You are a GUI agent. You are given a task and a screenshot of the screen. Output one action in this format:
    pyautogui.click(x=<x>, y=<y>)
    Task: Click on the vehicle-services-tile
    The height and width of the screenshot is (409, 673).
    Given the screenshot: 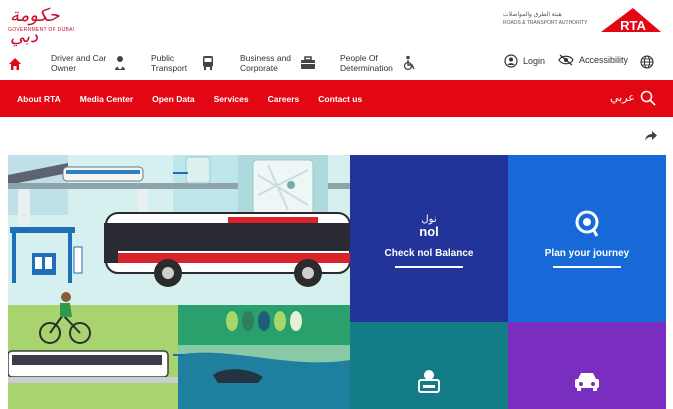 What is the action you would take?
    pyautogui.click(x=587, y=365)
    